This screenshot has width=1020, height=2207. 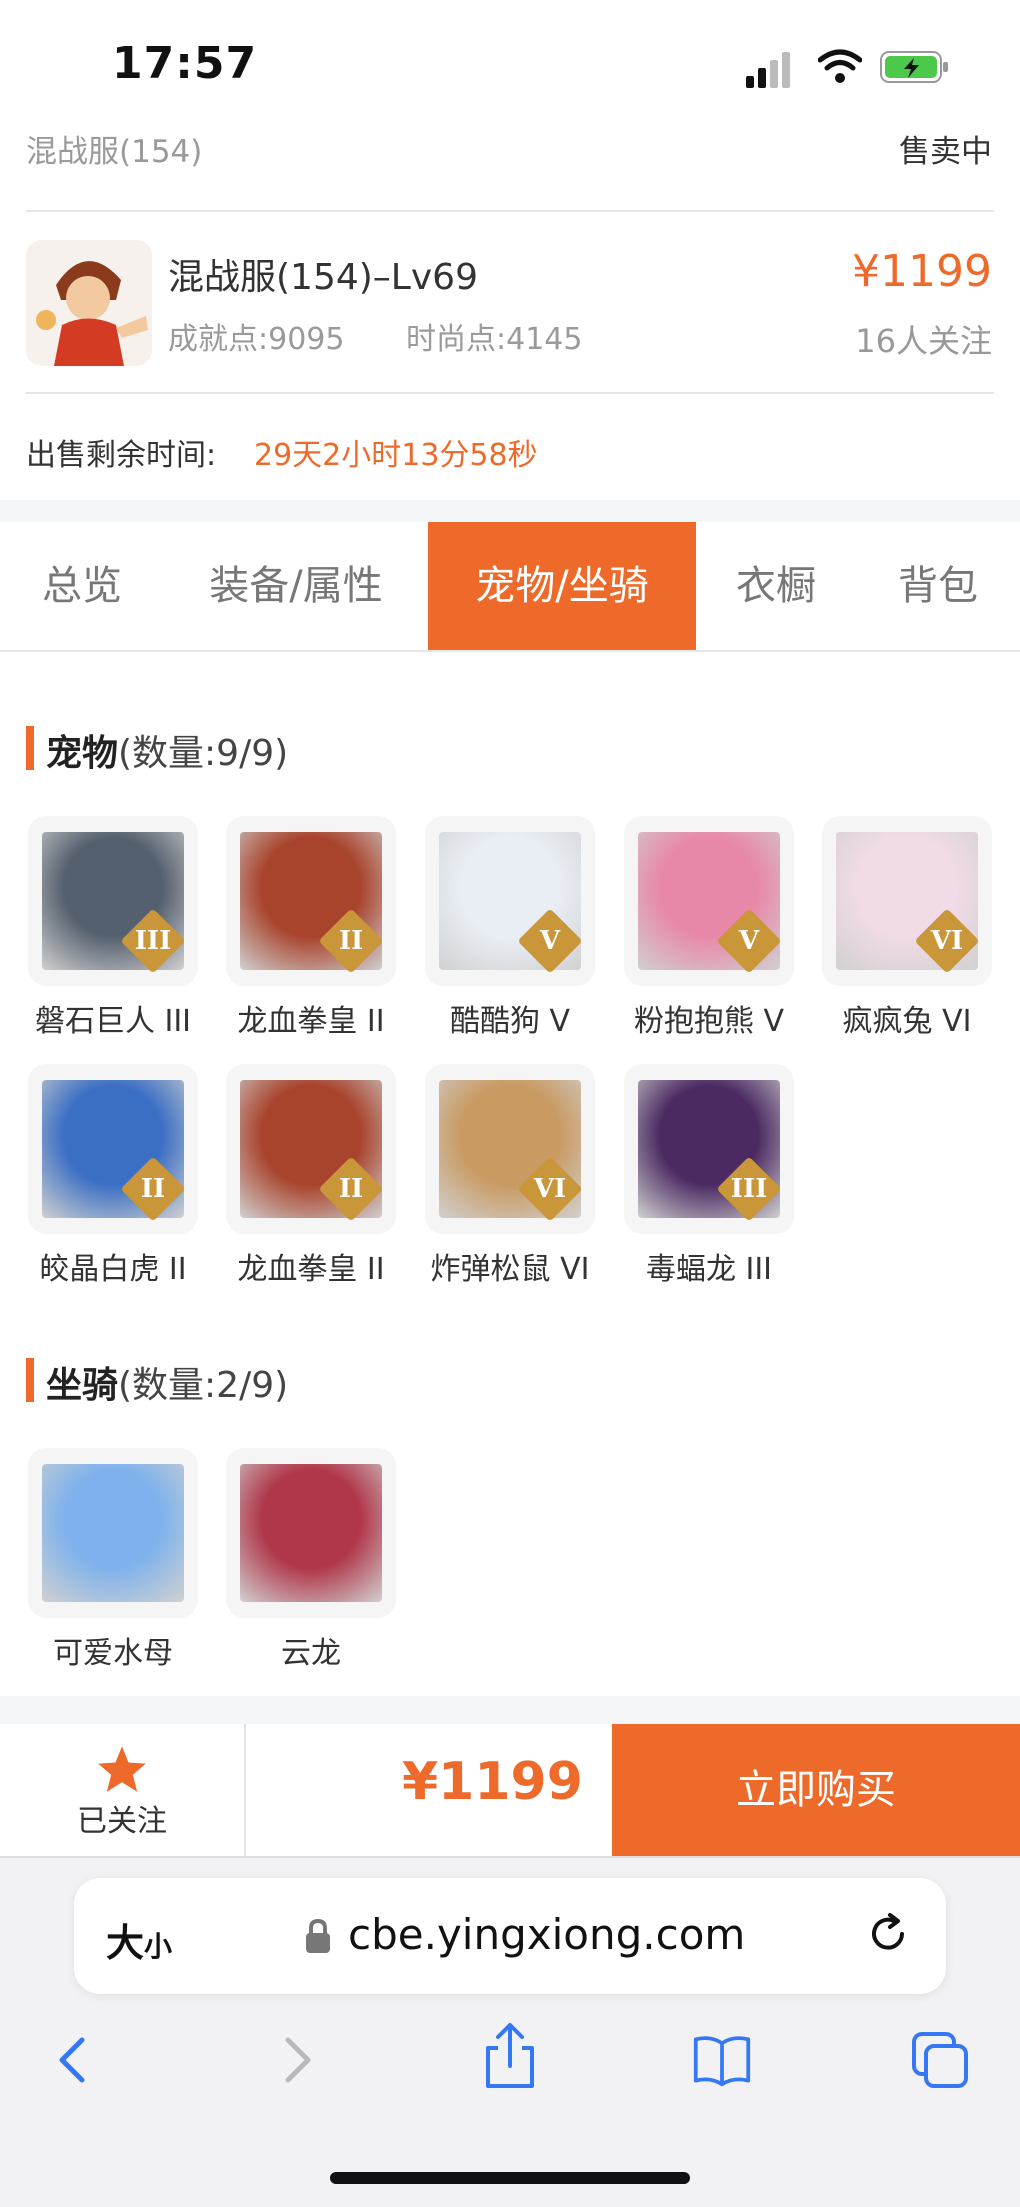 What do you see at coordinates (113, 1653) in the screenshot?
I see `mount-name: 可爱水母` at bounding box center [113, 1653].